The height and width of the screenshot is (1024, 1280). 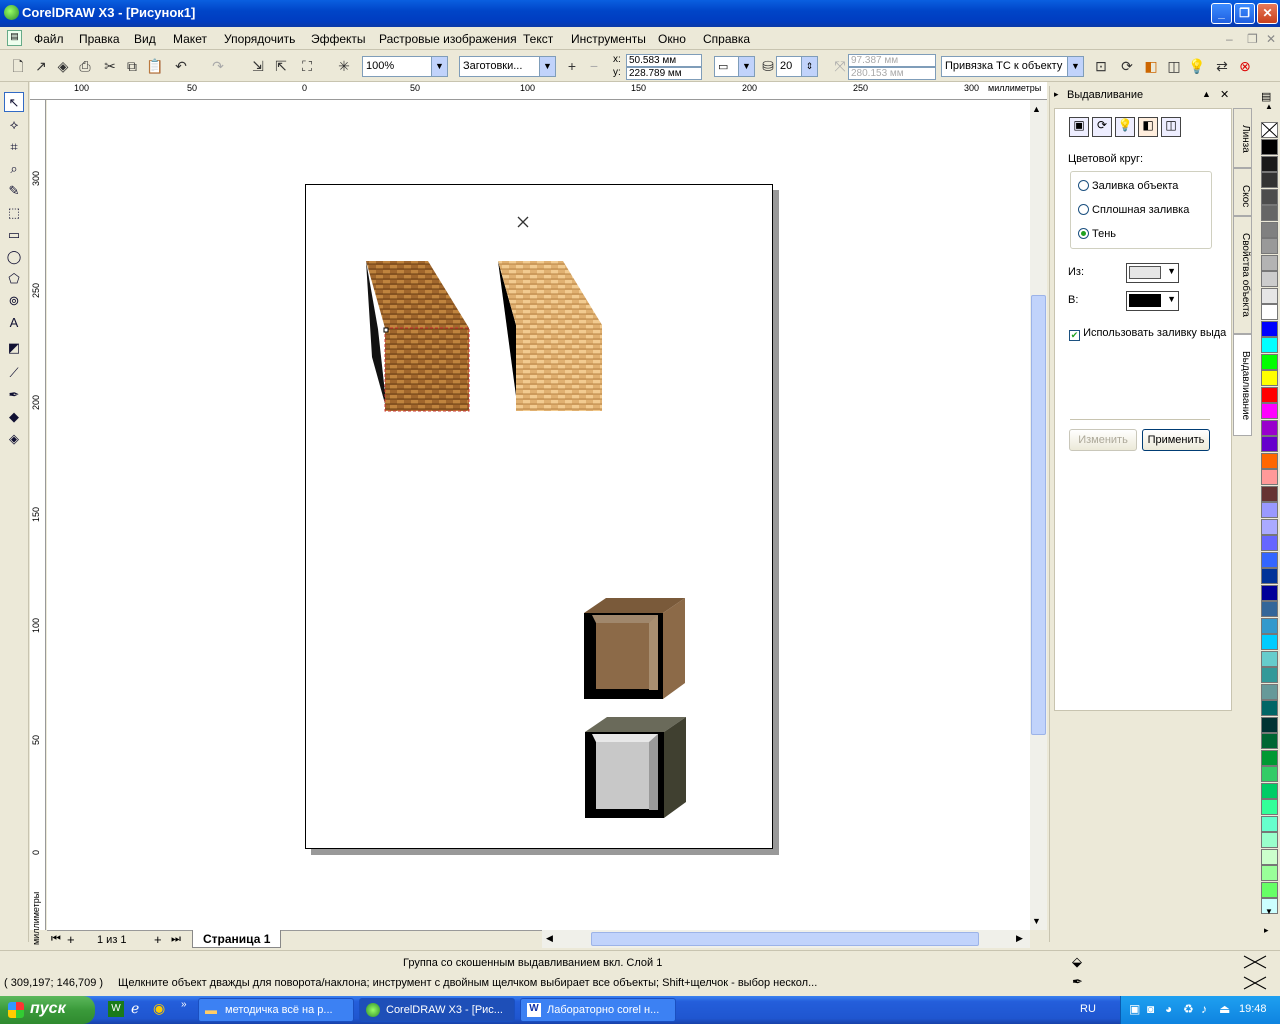 What do you see at coordinates (132, 66) in the screenshot?
I see `copy-icon: ⧉` at bounding box center [132, 66].